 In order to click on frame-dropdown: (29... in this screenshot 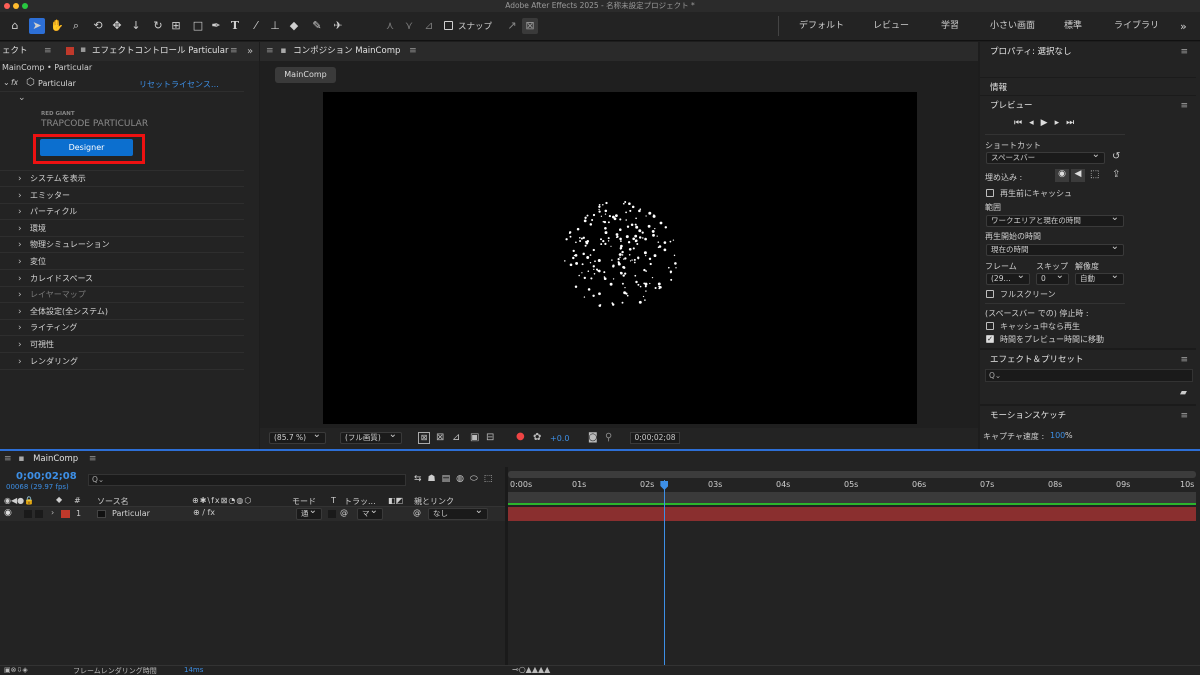, I will do `click(1008, 278)`.